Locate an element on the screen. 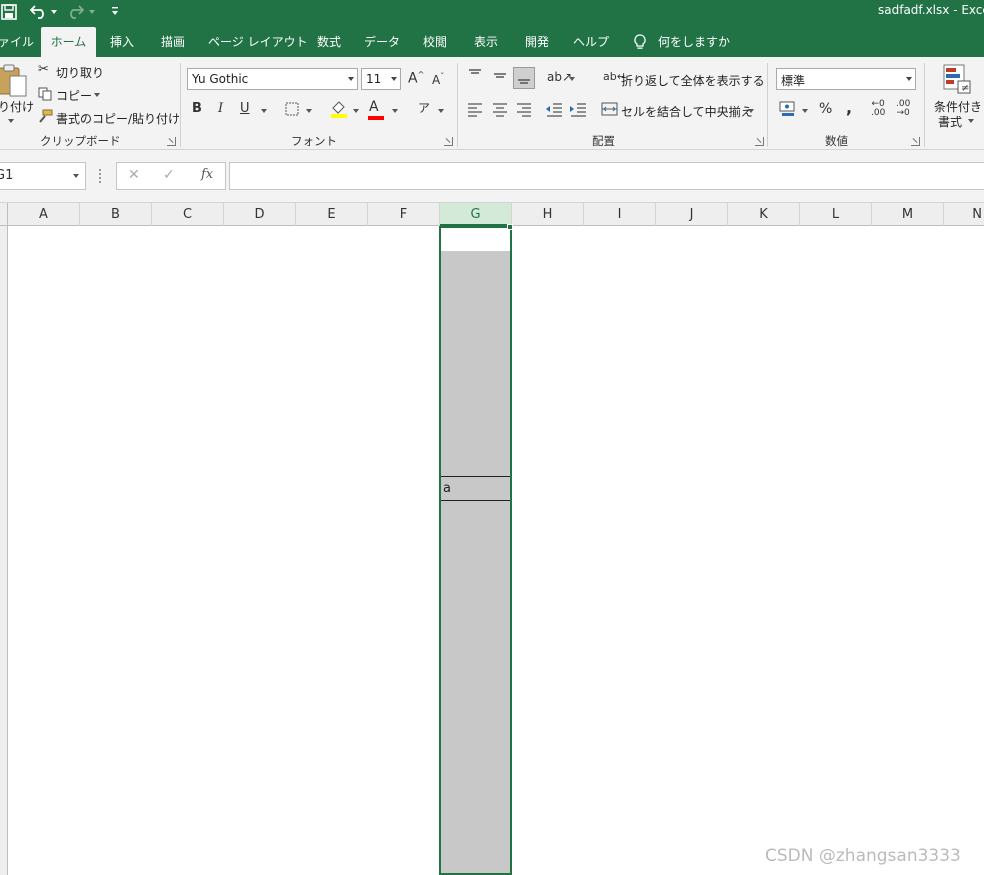  tab-home: ホーム is located at coordinates (68, 42).